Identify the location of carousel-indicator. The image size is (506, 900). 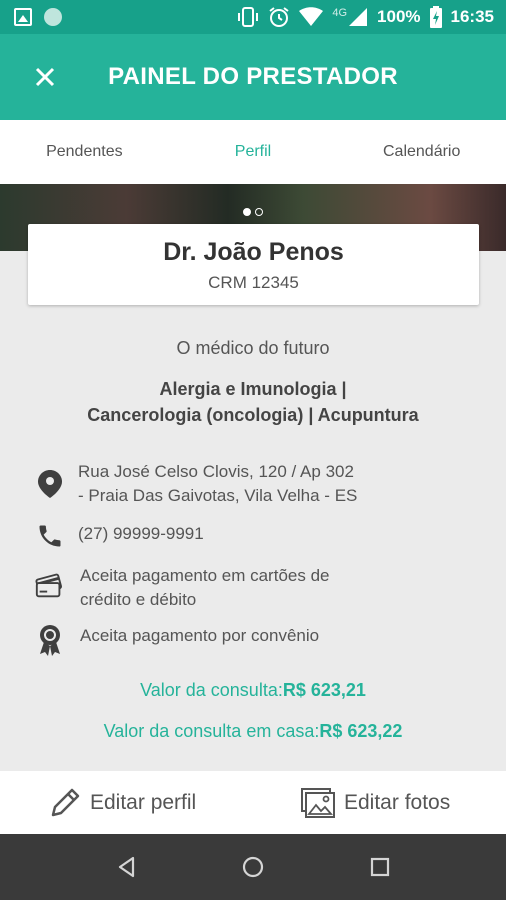
(253, 212).